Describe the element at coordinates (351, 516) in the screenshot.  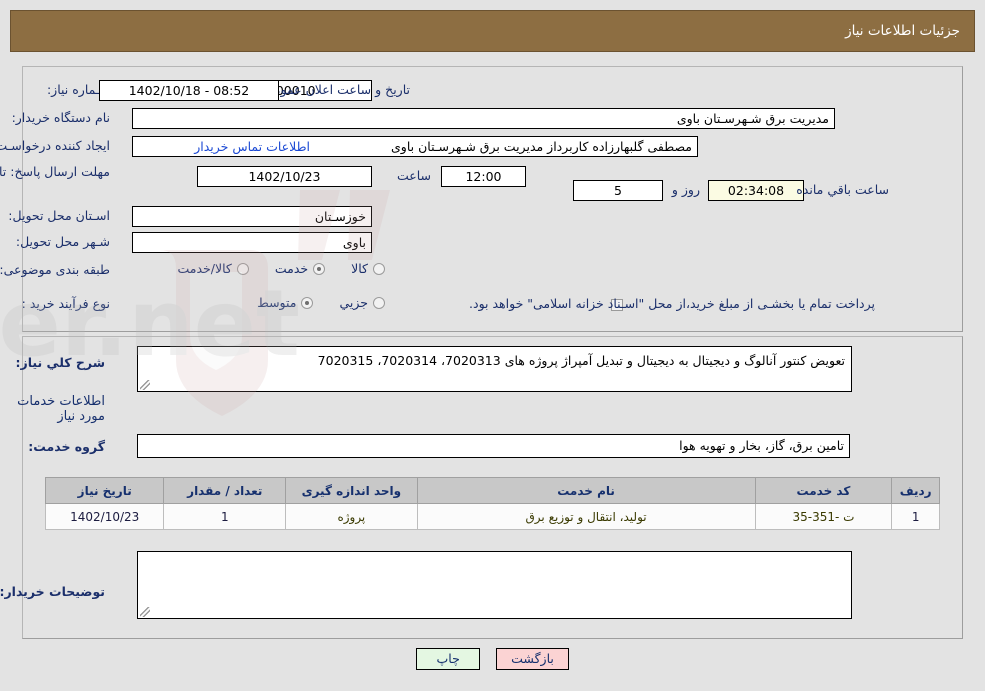
I see `table-cell-unit: پروژه` at that location.